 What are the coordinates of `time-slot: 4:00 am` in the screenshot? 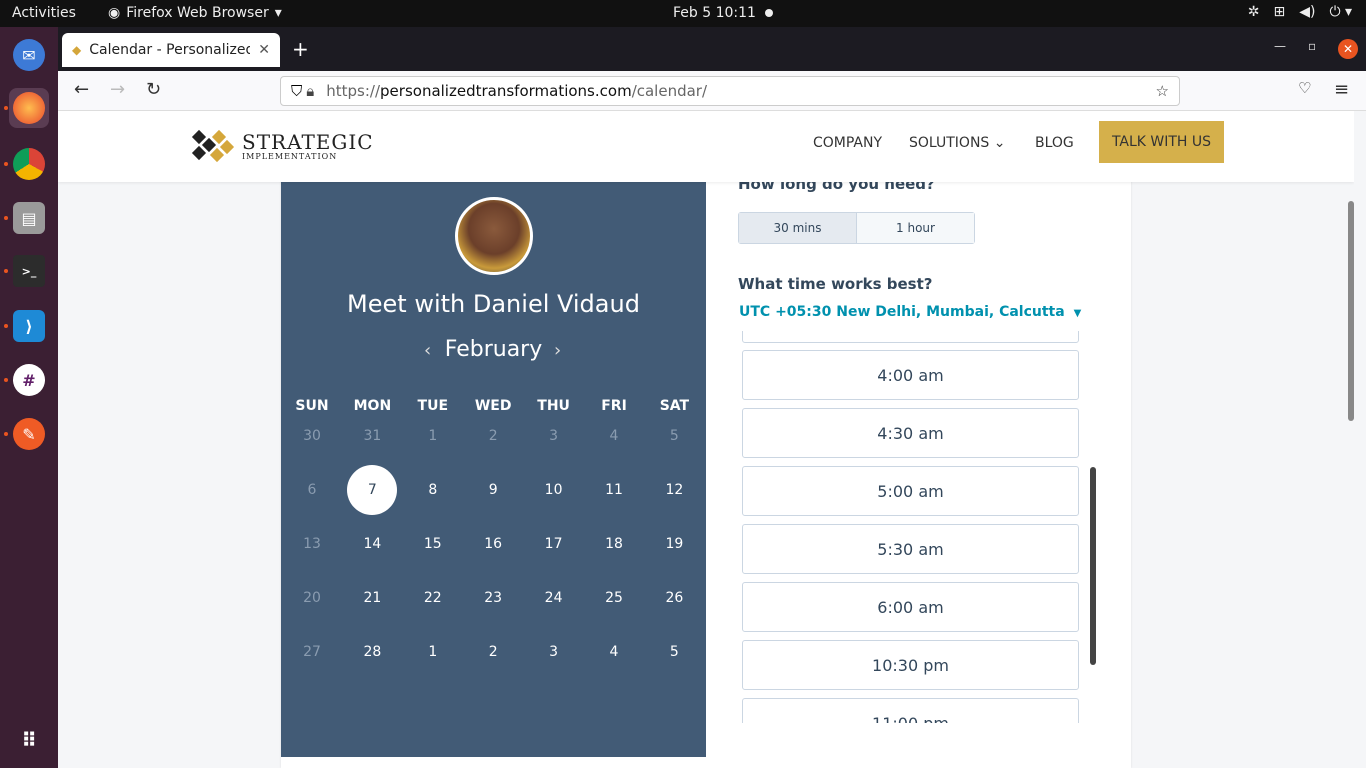 It's located at (910, 375).